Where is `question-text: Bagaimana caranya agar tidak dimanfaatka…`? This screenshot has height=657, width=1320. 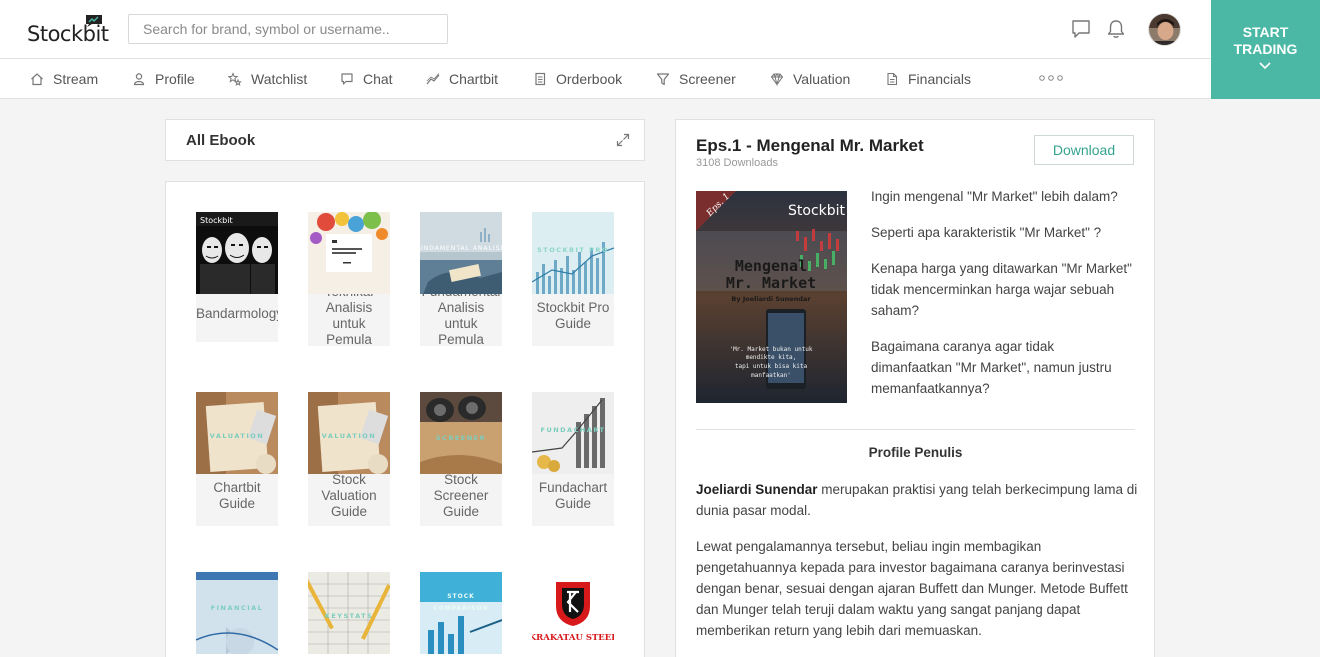
question-text: Bagaimana caranya agar tidak dimanfaatka… is located at coordinates (991, 367).